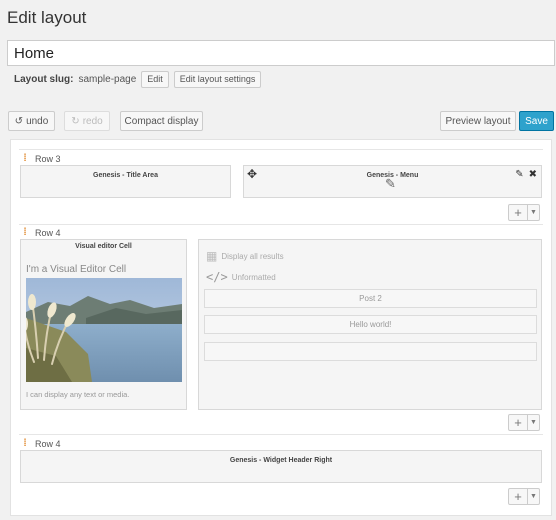  Describe the element at coordinates (252, 174) in the screenshot. I see `move-icon: ✥` at that location.